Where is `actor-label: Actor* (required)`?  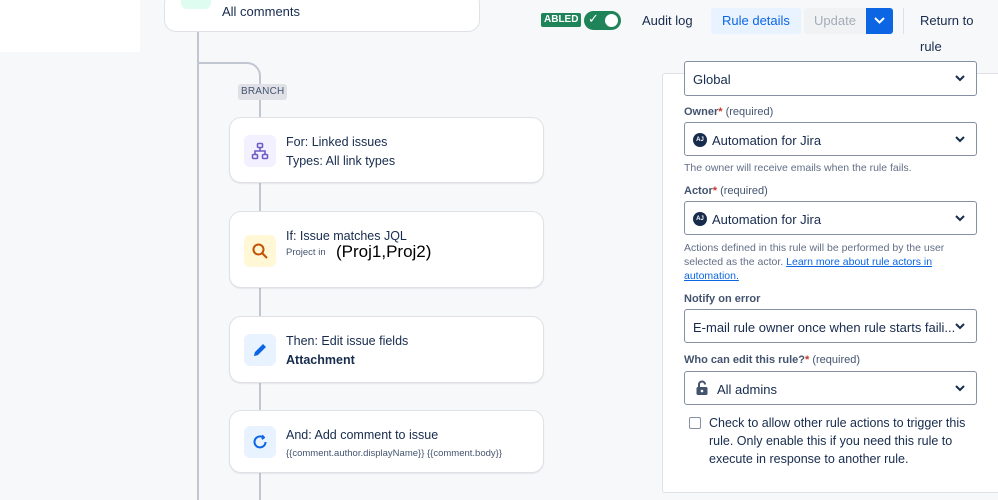
actor-label: Actor* (required) is located at coordinates (726, 191).